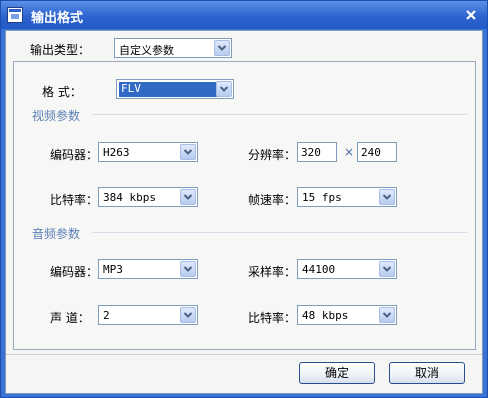  I want to click on close-icon, so click(471, 15).